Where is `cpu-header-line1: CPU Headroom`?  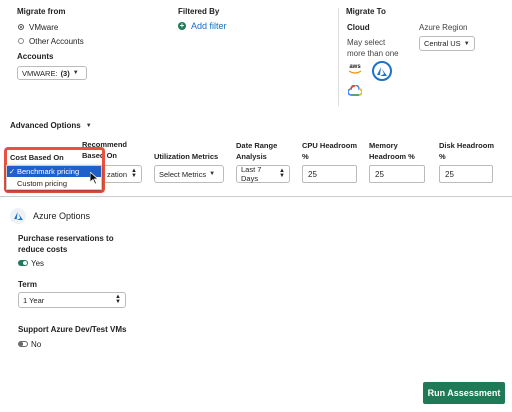 cpu-header-line1: CPU Headroom is located at coordinates (330, 145).